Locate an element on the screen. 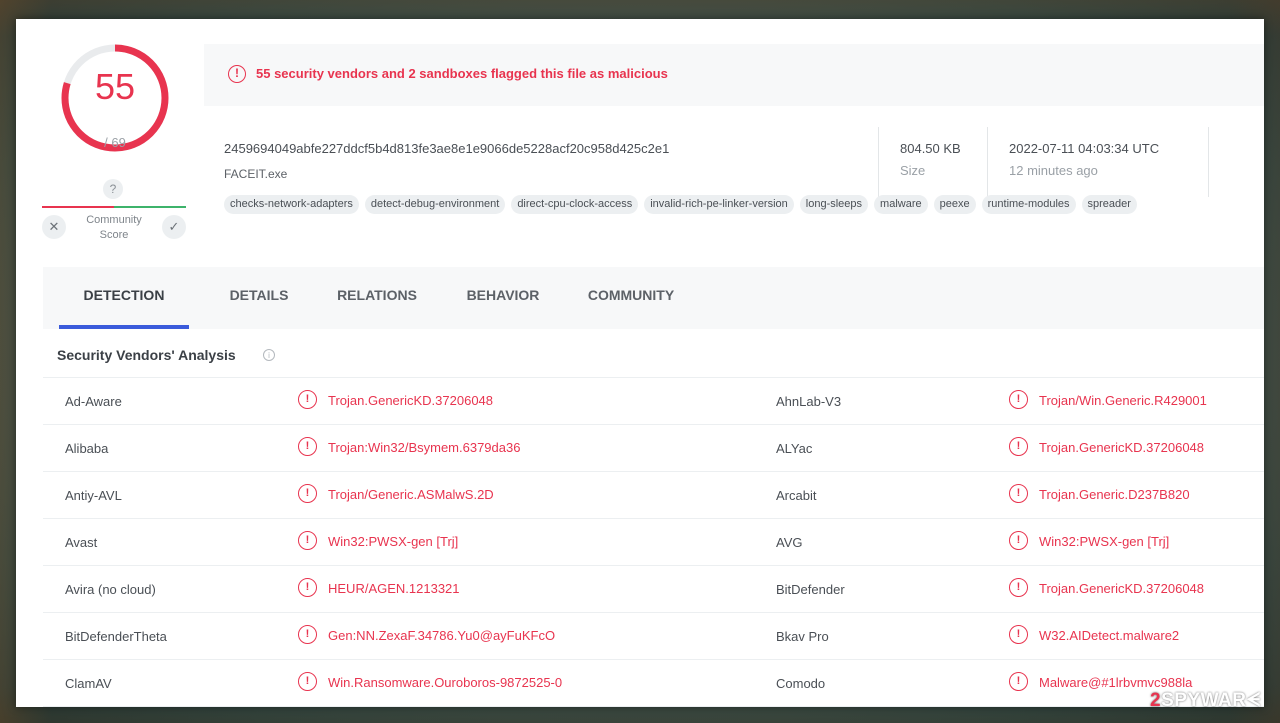  file-tag: detect-debug-environment is located at coordinates (435, 204).